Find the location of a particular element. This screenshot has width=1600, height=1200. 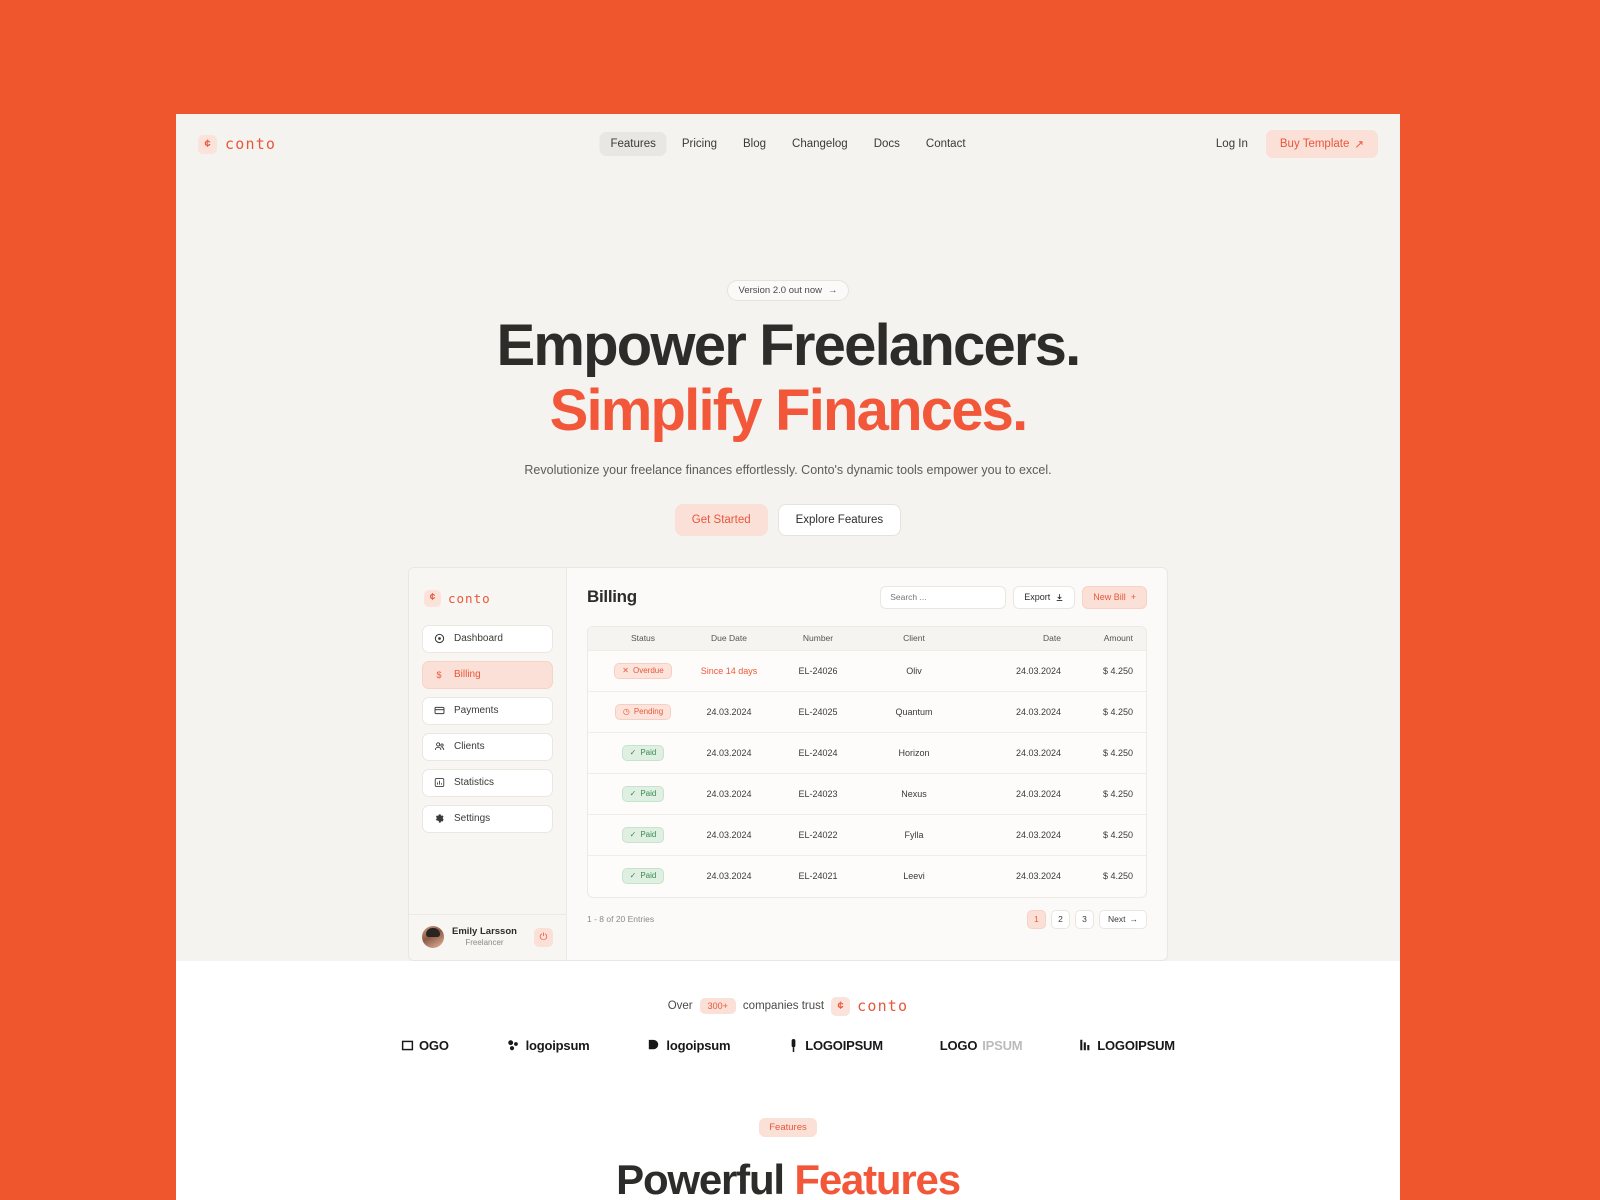

client-cell: Fylla is located at coordinates (914, 834).